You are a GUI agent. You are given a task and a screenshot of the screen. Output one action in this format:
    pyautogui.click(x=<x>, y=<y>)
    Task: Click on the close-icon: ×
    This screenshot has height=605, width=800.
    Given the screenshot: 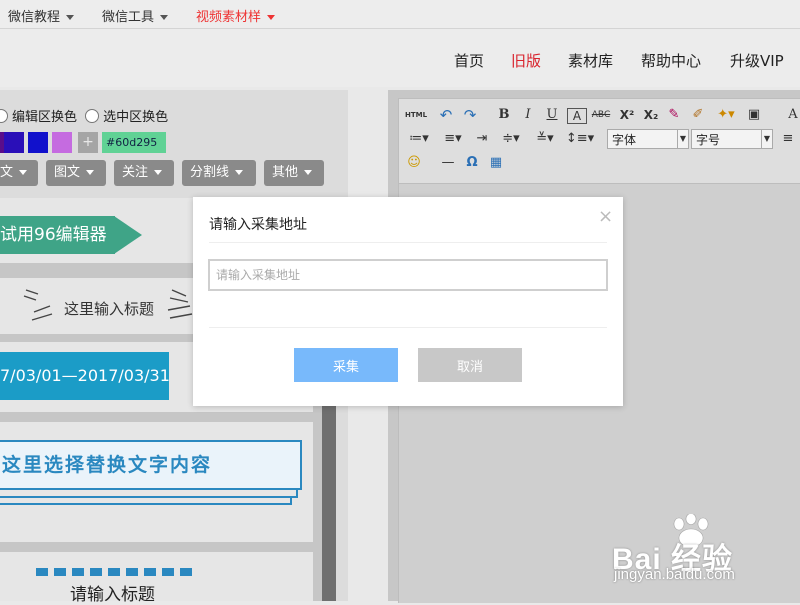 What is the action you would take?
    pyautogui.click(x=605, y=216)
    